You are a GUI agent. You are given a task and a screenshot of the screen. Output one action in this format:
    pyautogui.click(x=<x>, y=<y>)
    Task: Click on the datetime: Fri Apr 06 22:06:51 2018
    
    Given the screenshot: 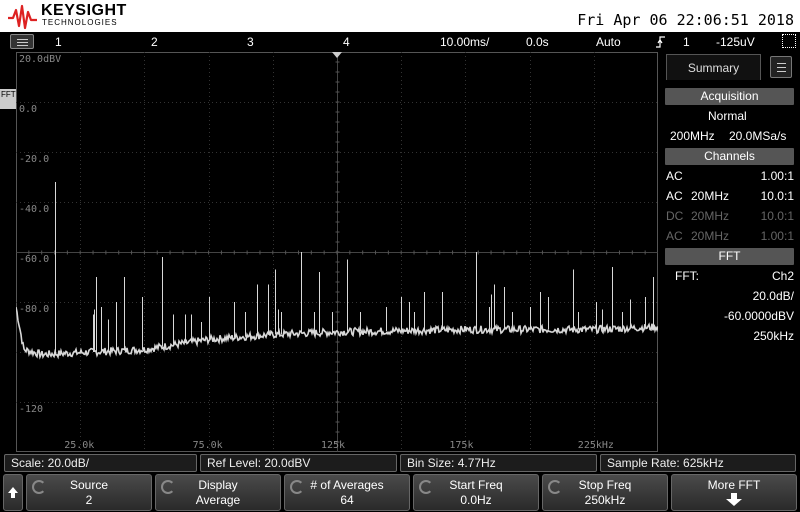 What is the action you would take?
    pyautogui.click(x=685, y=20)
    